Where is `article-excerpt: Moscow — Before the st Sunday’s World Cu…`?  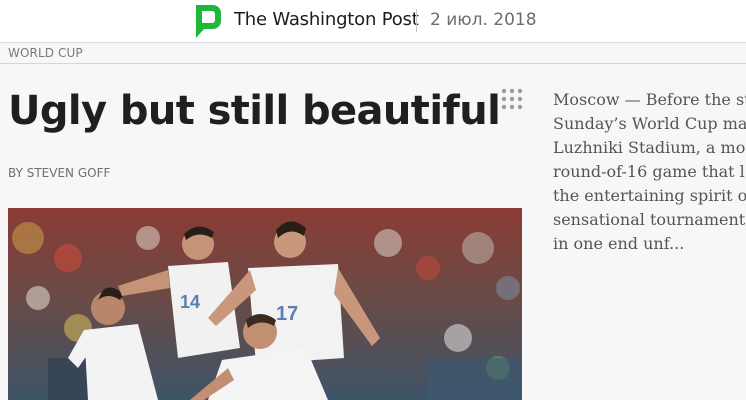
article-excerpt: Moscow — Before the st Sunday’s World Cu… is located at coordinates (649, 172).